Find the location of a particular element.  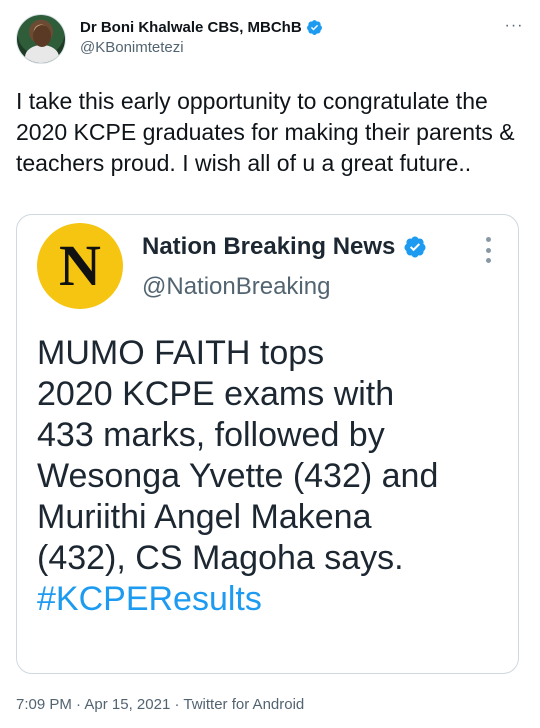

more-options-icon: ··· is located at coordinates (514, 29).